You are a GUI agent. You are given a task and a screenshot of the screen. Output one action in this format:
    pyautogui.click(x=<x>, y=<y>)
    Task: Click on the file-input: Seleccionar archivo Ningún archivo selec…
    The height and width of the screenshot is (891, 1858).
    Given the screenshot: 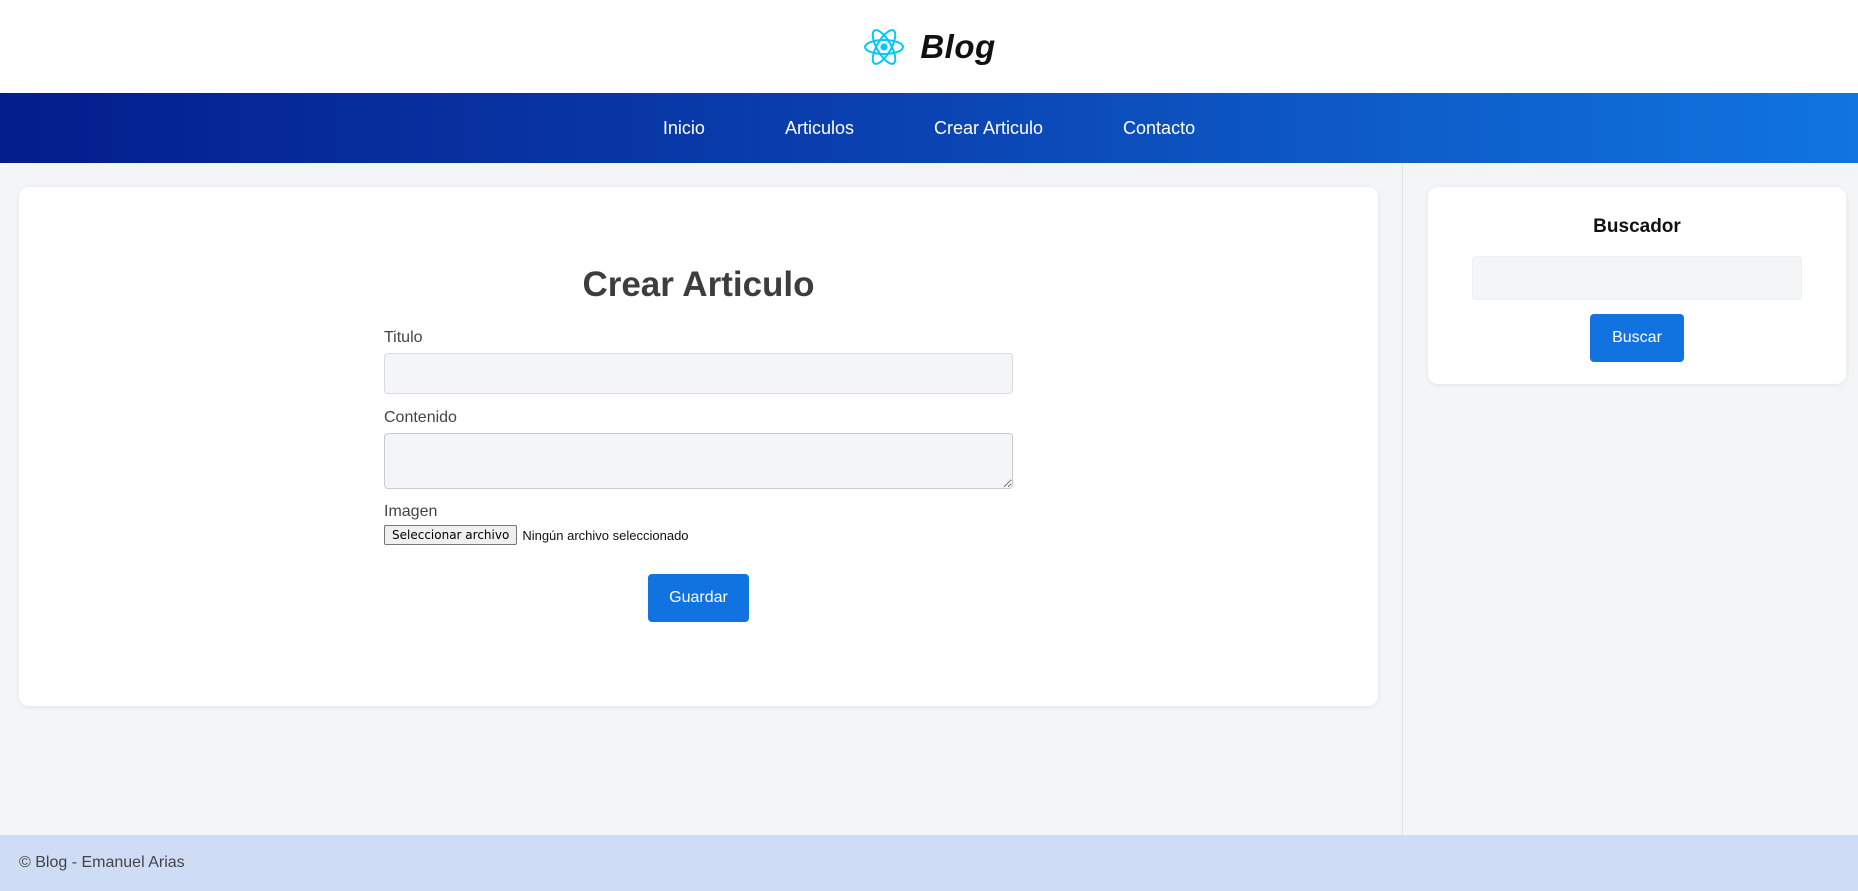 What is the action you would take?
    pyautogui.click(x=698, y=535)
    